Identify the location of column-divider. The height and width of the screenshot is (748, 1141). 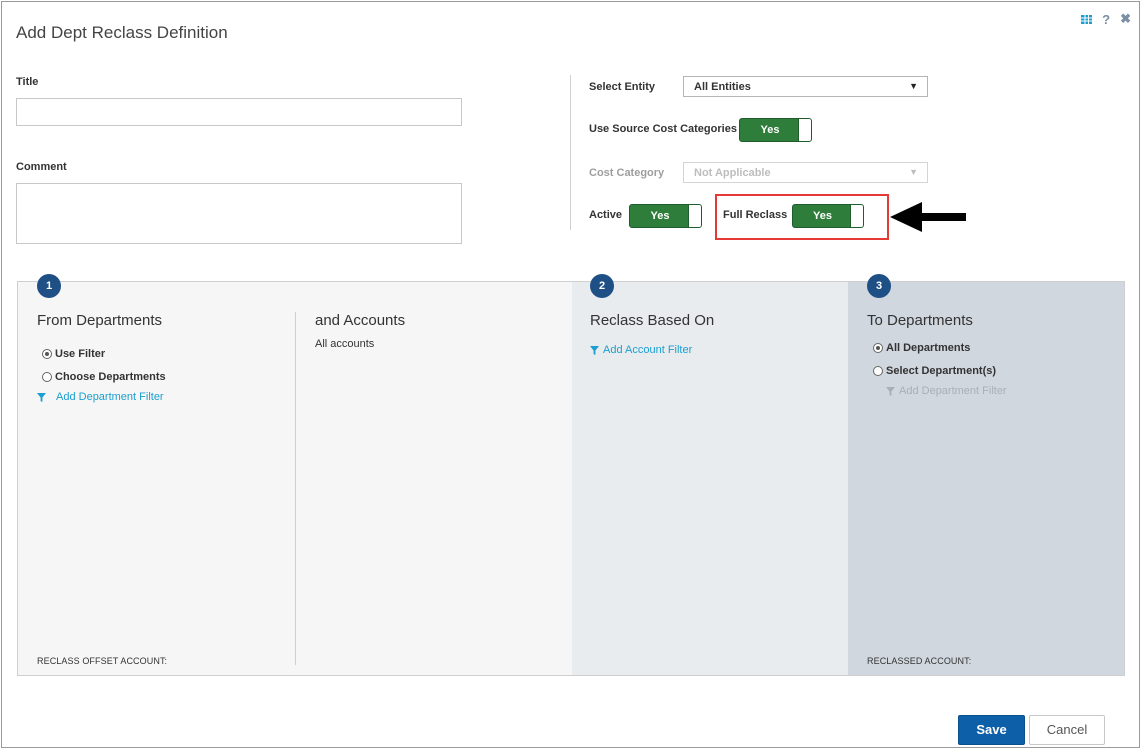
(295, 488).